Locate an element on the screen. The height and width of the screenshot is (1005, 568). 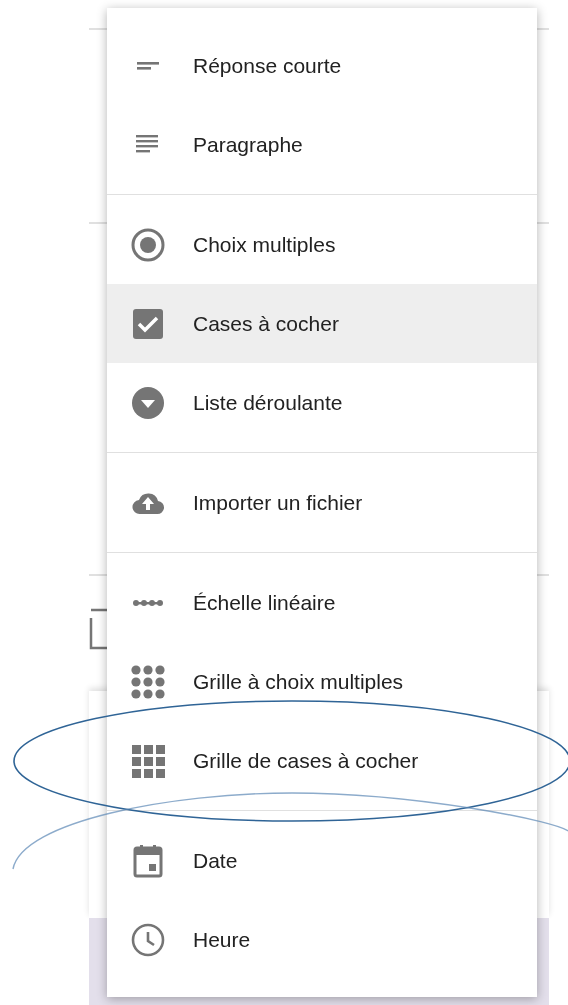
short-lines-icon is located at coordinates (148, 65).